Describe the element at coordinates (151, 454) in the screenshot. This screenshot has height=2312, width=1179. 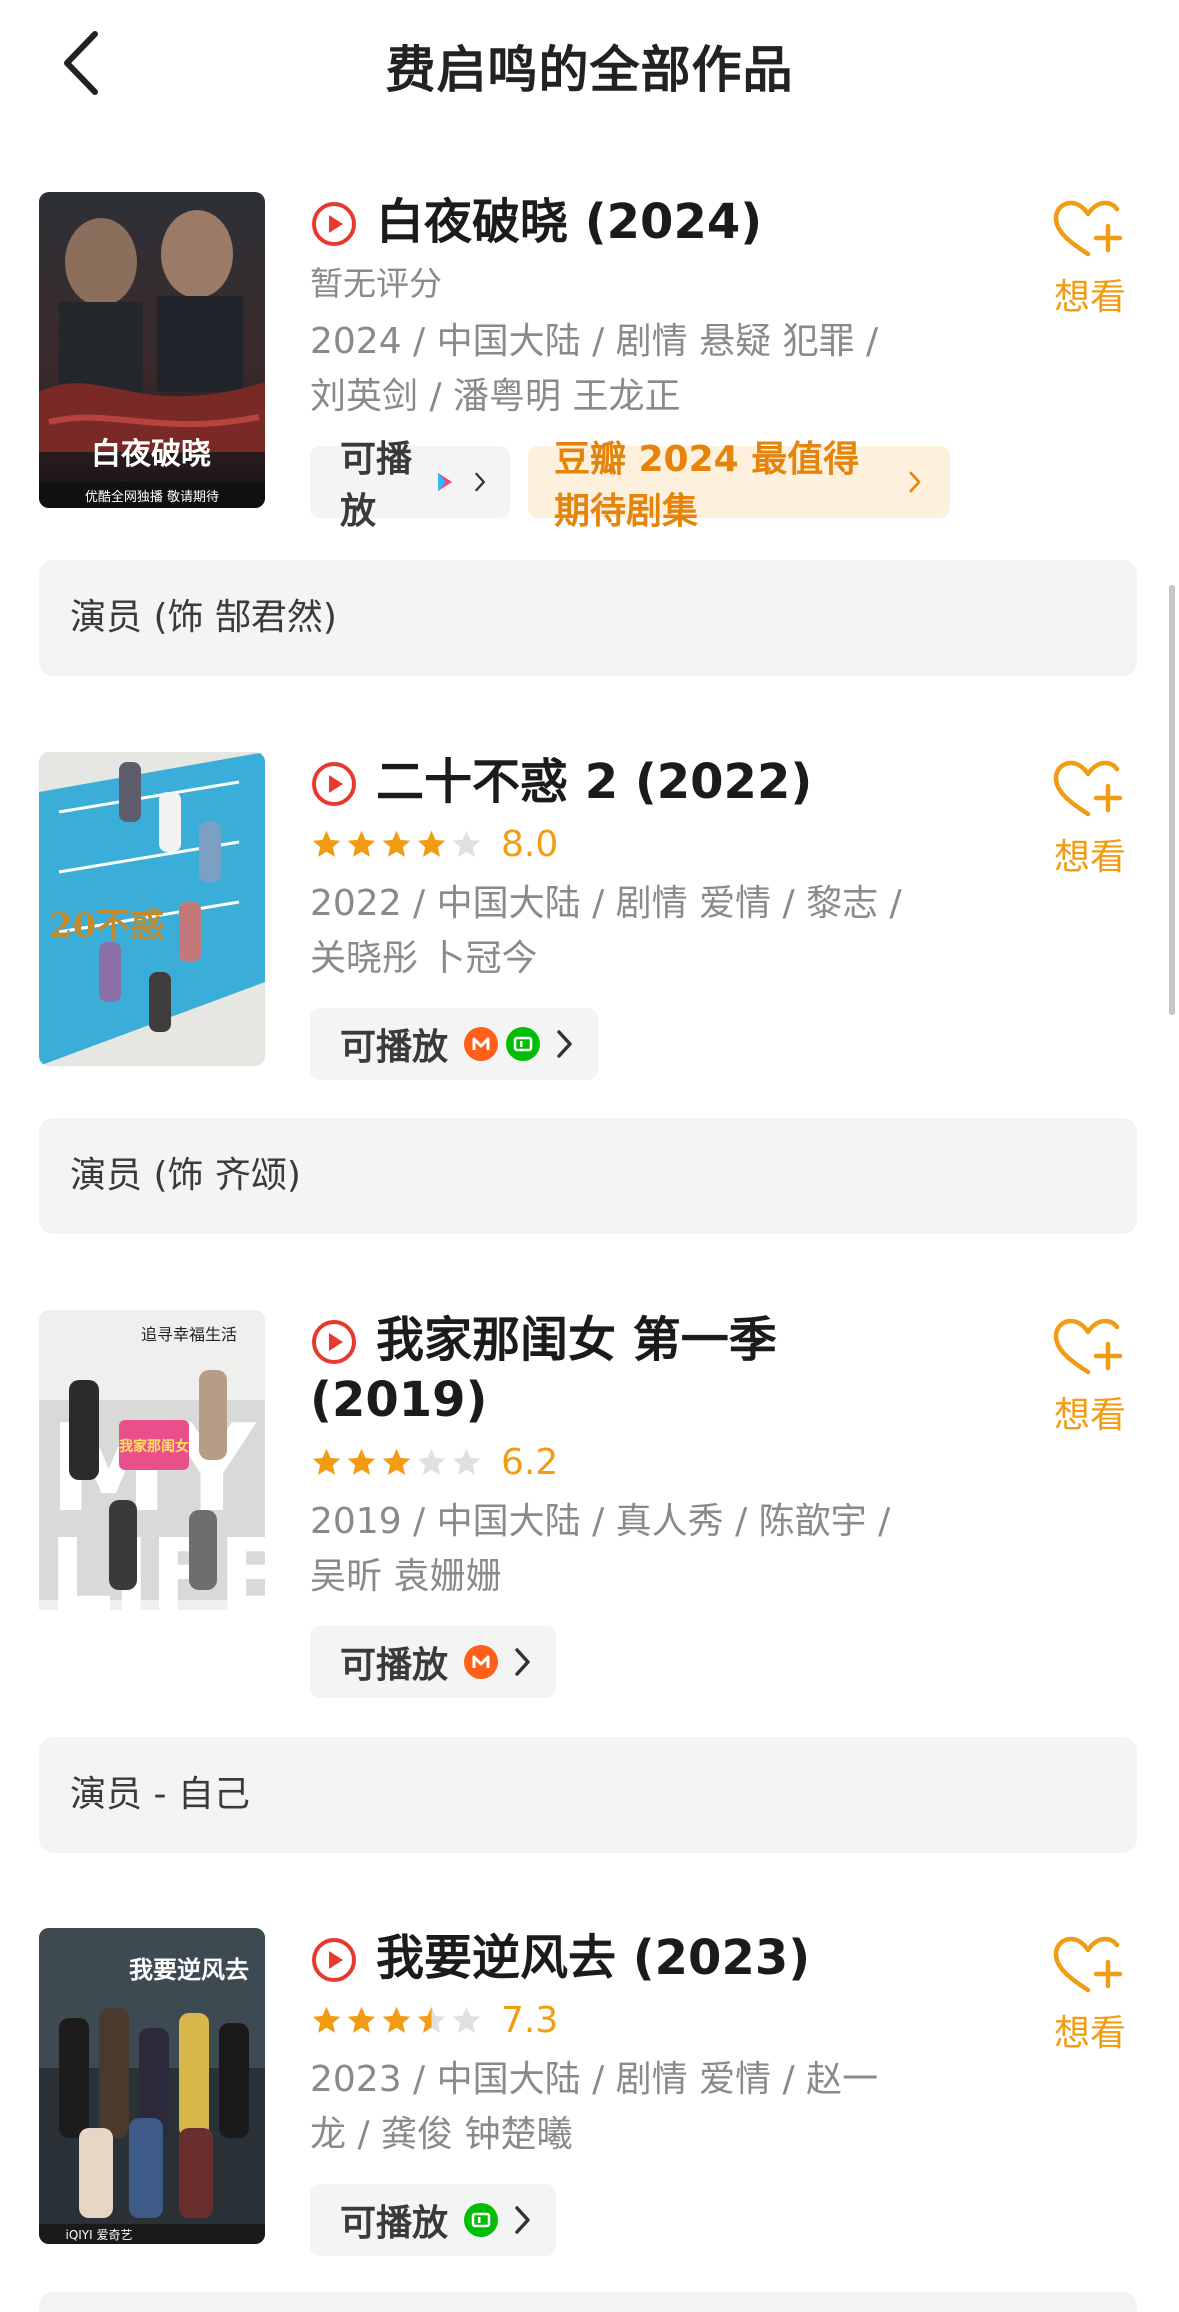
I see `poster-title-text: 白夜破晓` at that location.